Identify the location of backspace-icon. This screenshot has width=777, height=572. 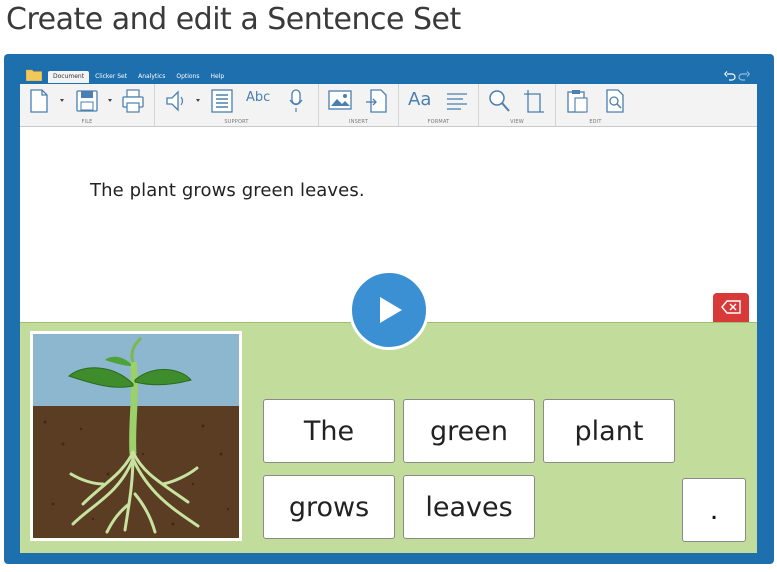
(731, 307).